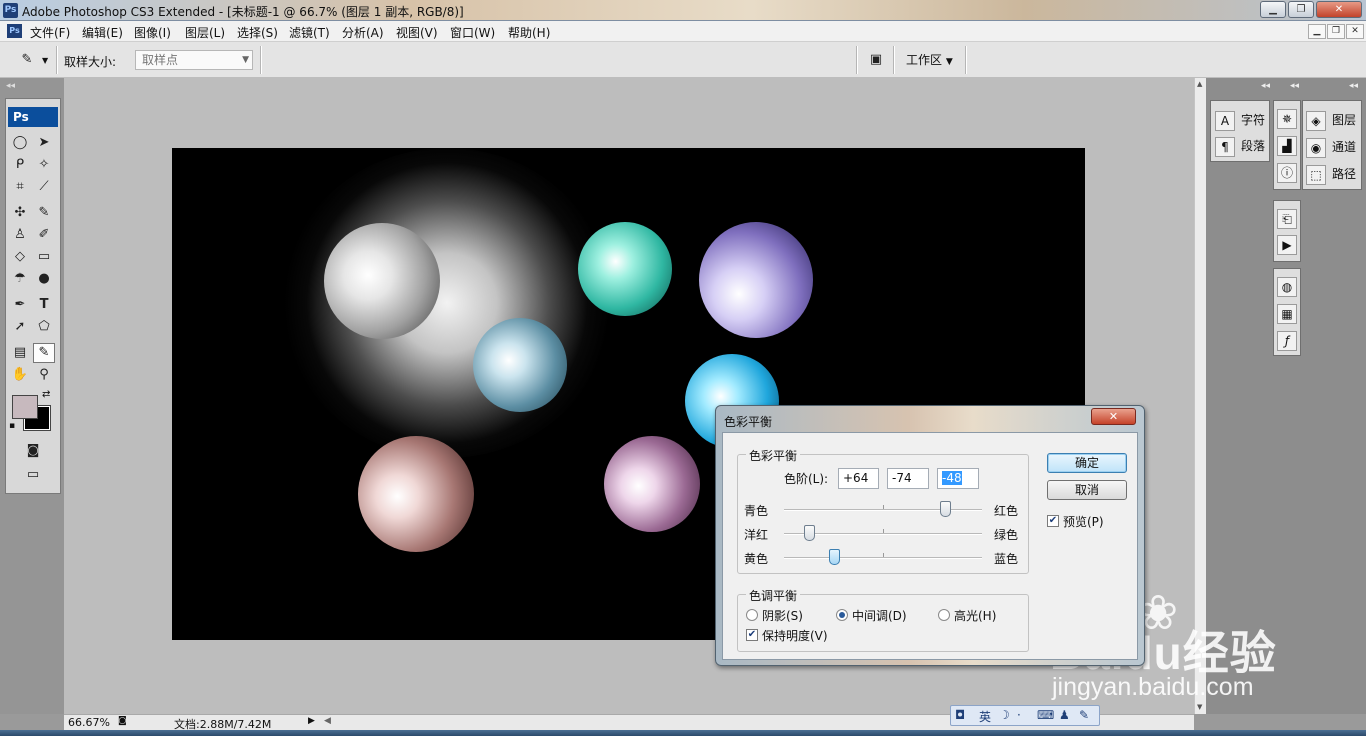  What do you see at coordinates (752, 615) in the screenshot?
I see `shadows-radio` at bounding box center [752, 615].